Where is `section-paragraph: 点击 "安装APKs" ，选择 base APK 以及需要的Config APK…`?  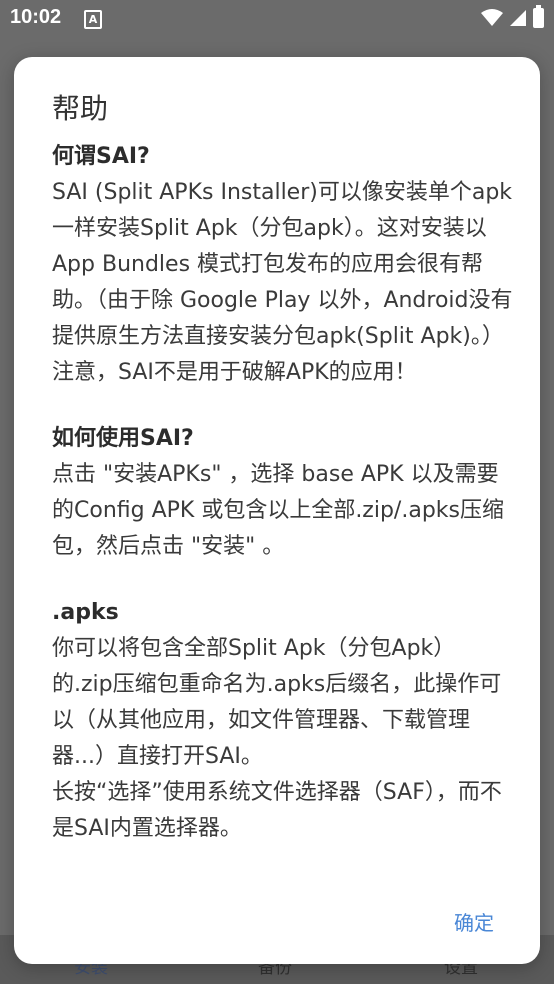 section-paragraph: 点击 "安装APKs" ，选择 base APK 以及需要的Config APK… is located at coordinates (278, 510).